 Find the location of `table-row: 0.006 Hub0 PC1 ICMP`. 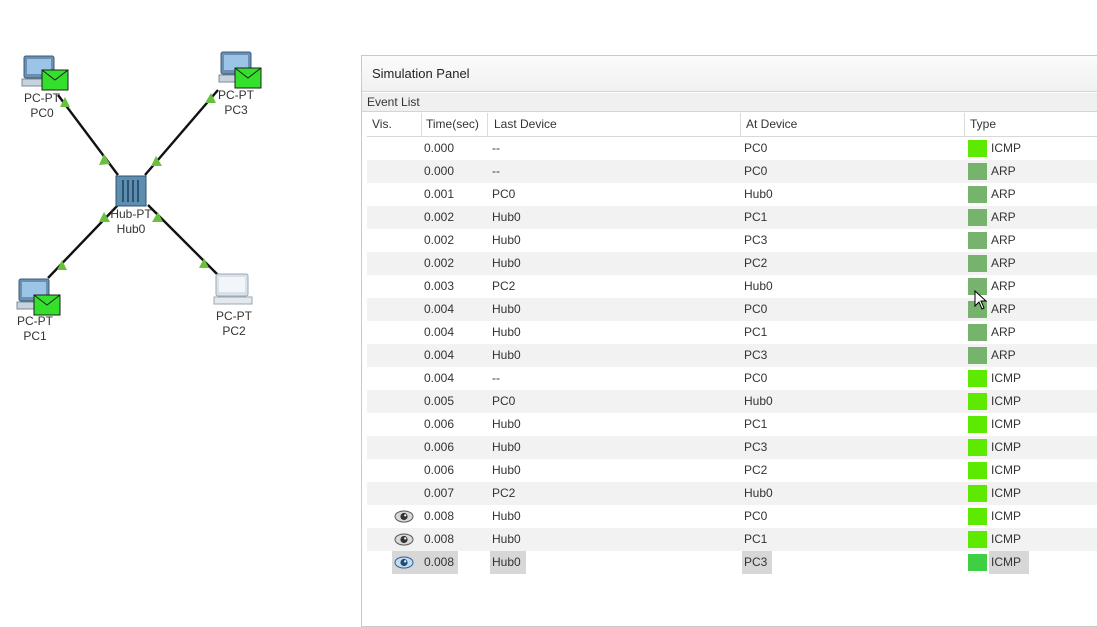

table-row: 0.006 Hub0 PC1 ICMP is located at coordinates (732, 424).